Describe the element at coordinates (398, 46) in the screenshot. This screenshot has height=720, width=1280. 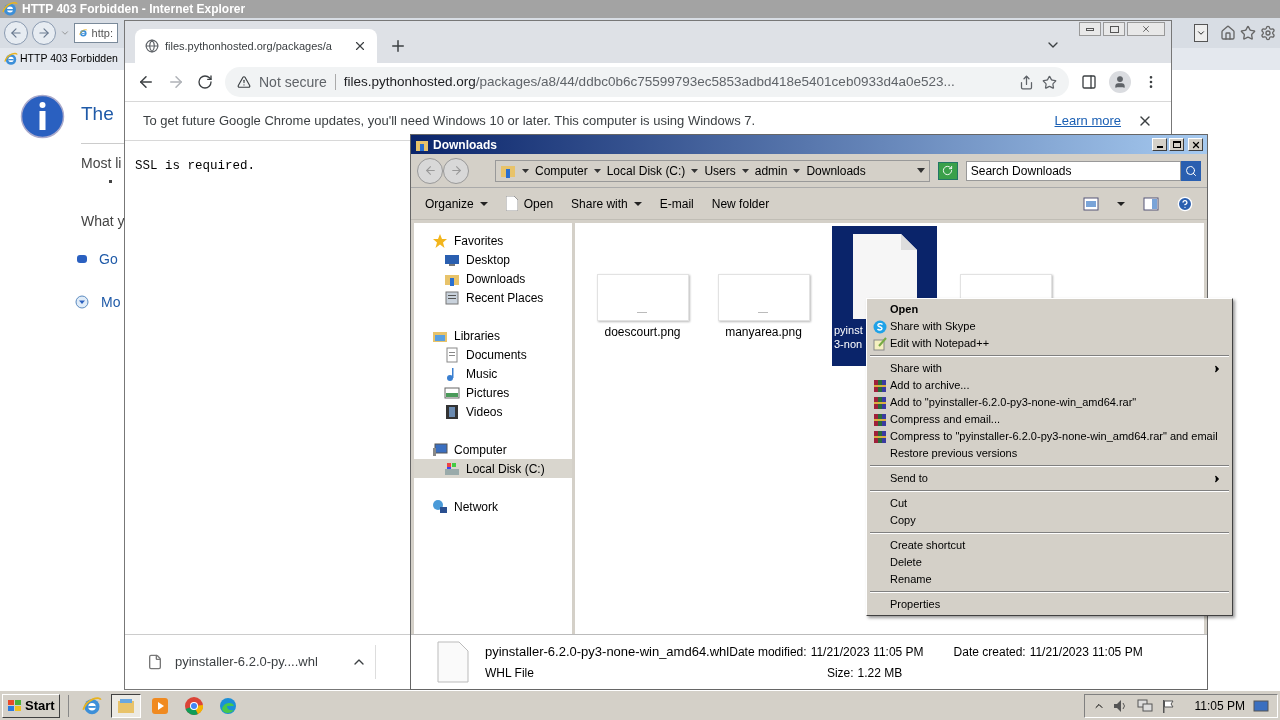
I see `new-tab-icon` at that location.